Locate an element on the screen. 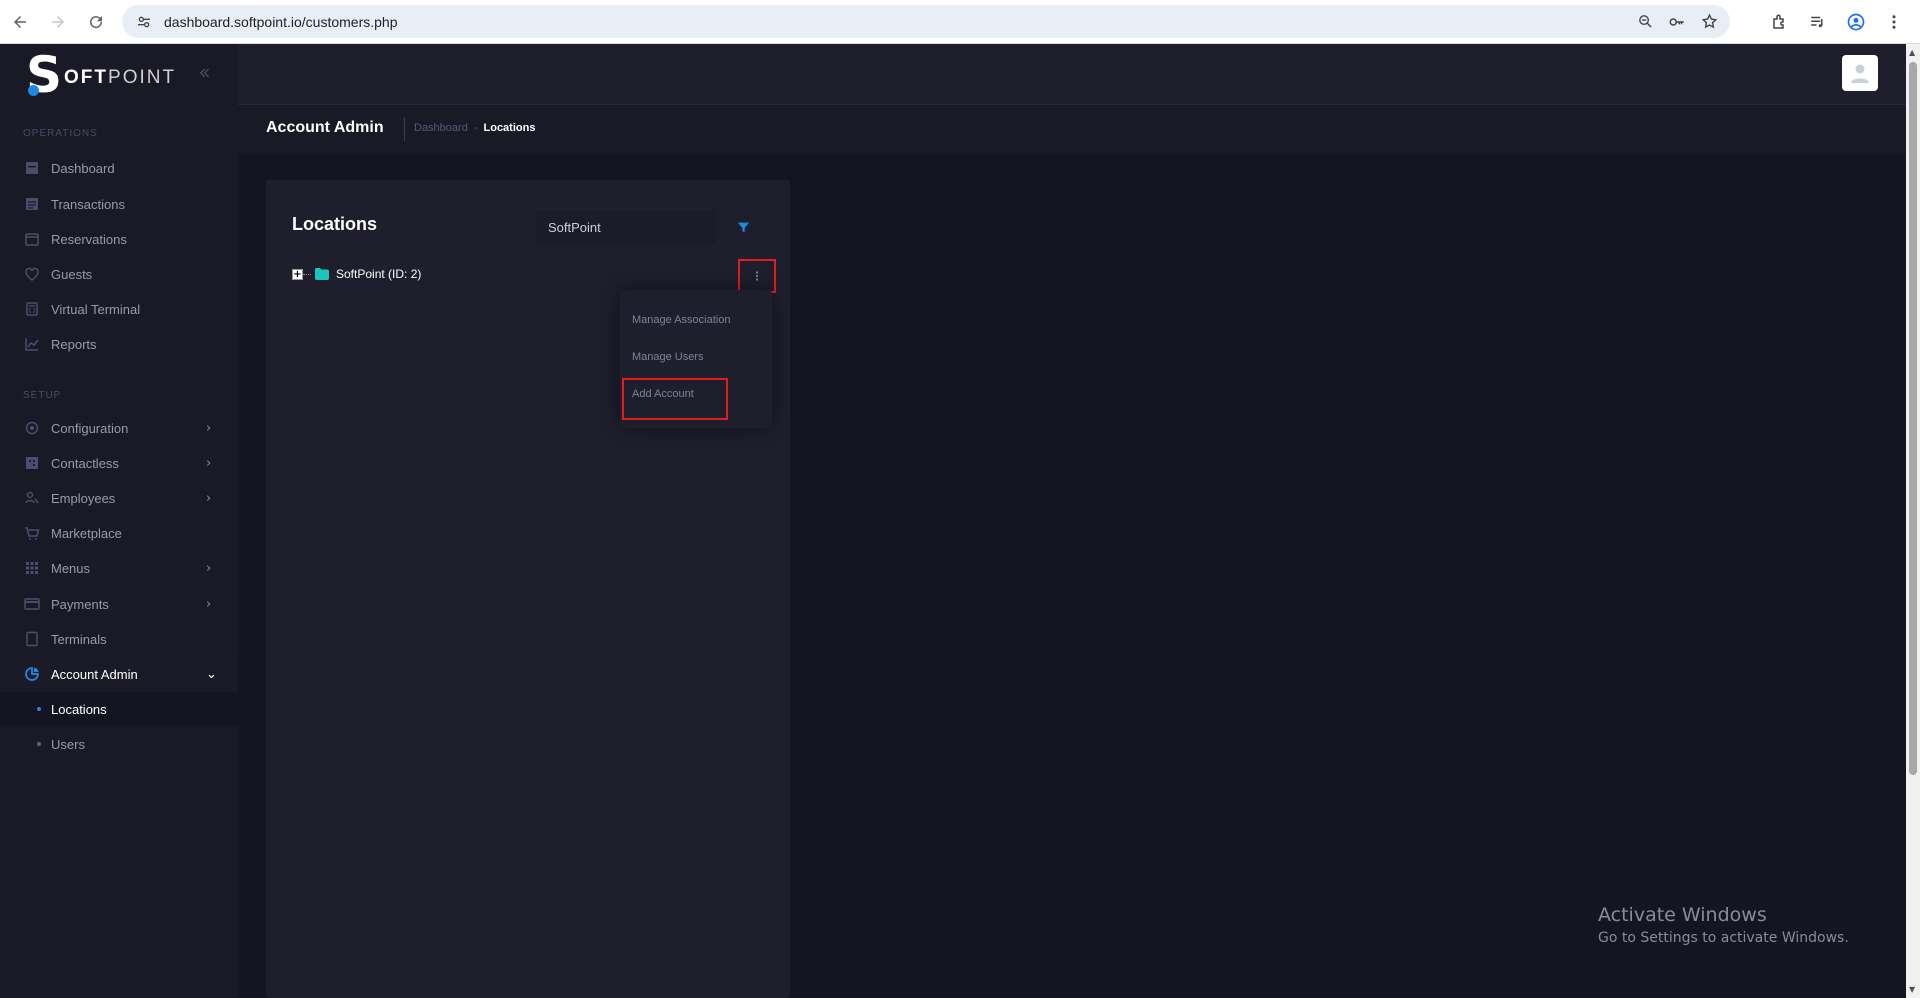 This screenshot has width=1920, height=998. card-icon is located at coordinates (32, 604).